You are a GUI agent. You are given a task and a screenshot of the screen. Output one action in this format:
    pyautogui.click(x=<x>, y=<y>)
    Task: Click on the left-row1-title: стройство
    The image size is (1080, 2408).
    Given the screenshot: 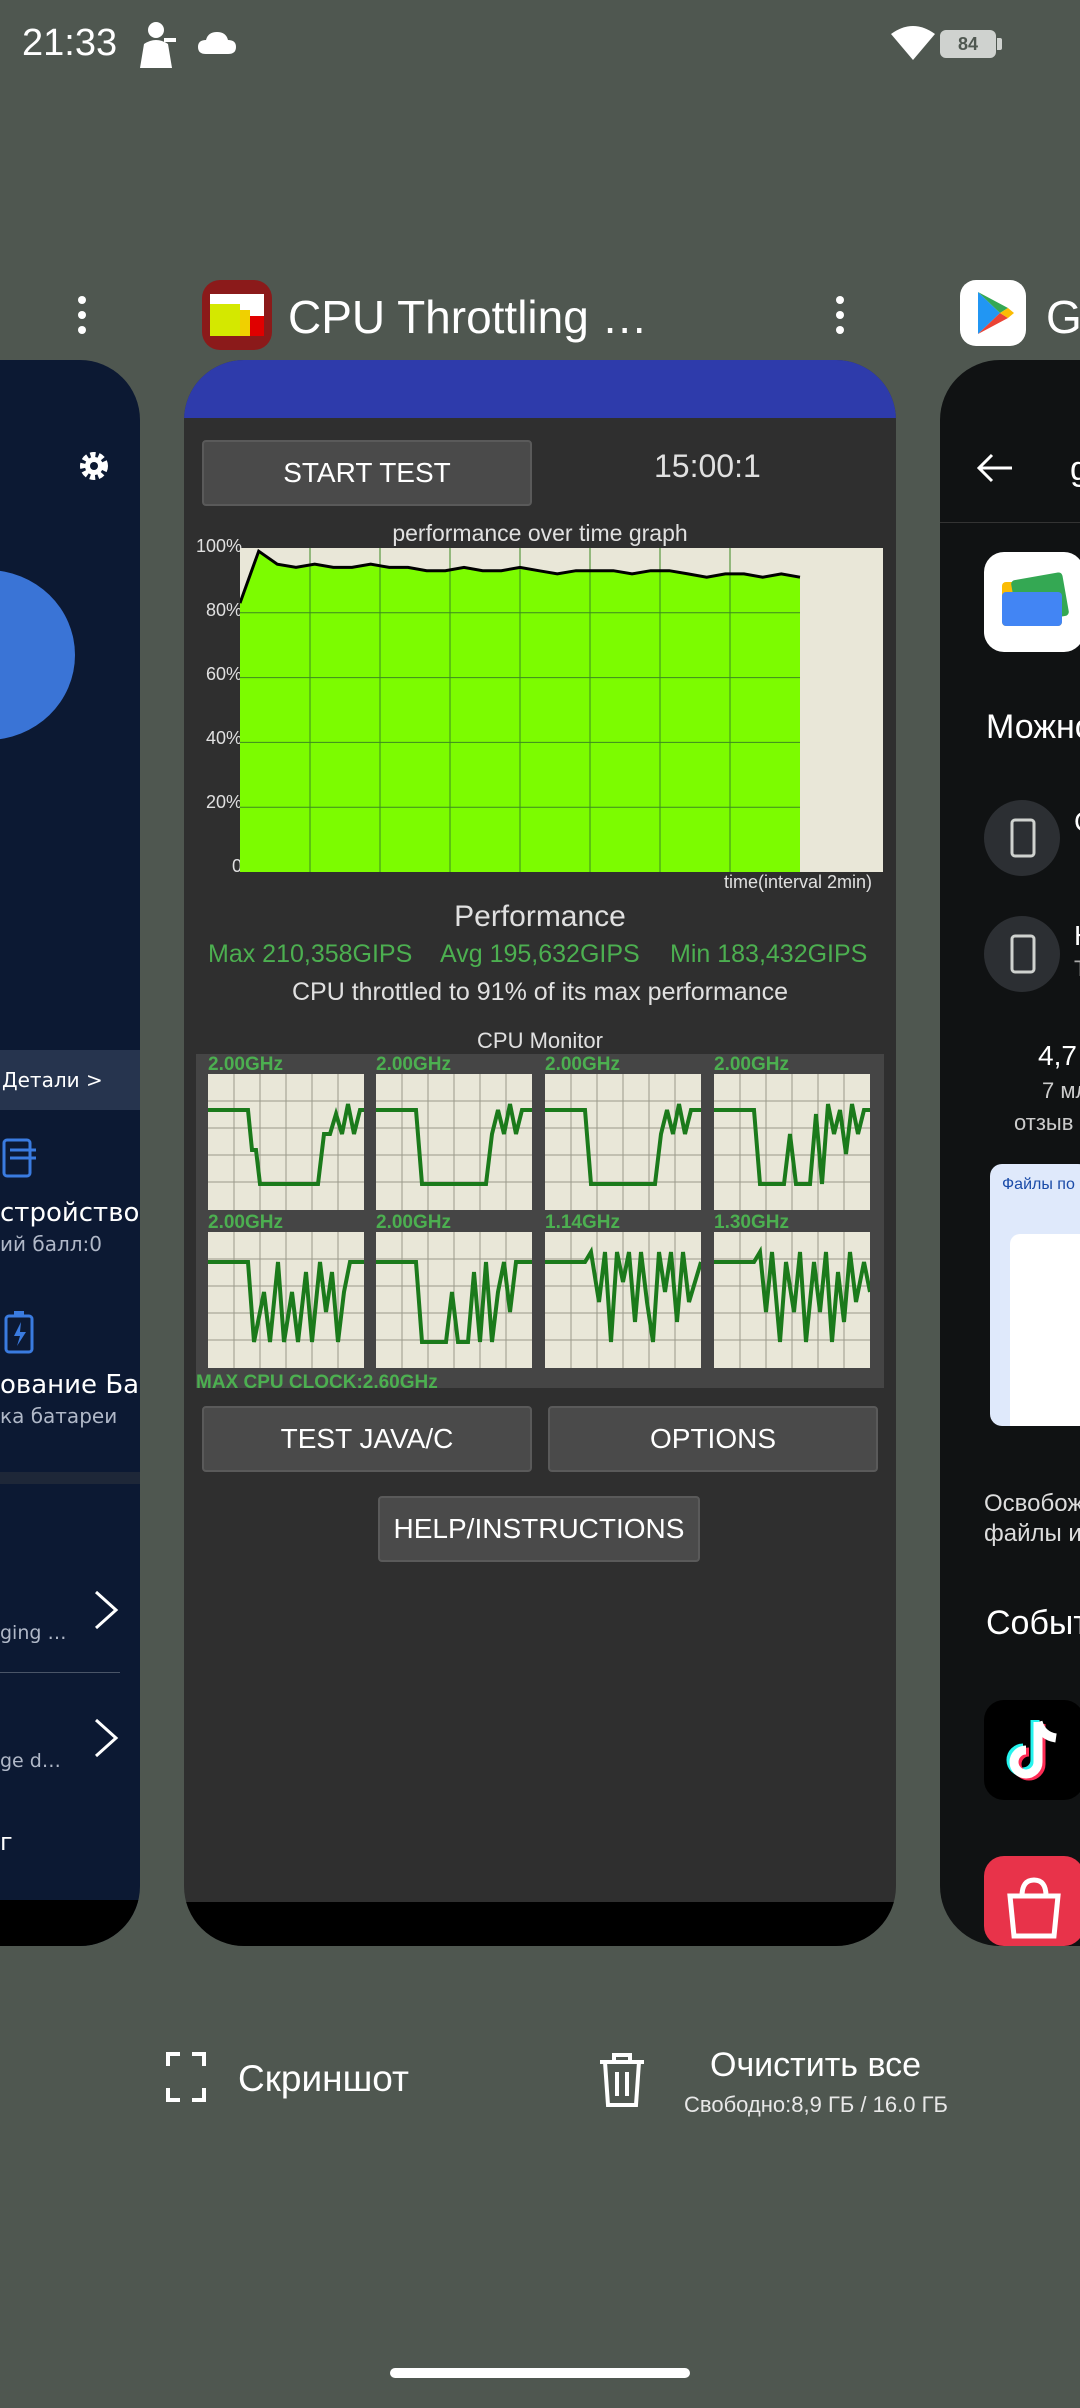 What is the action you would take?
    pyautogui.click(x=70, y=1213)
    